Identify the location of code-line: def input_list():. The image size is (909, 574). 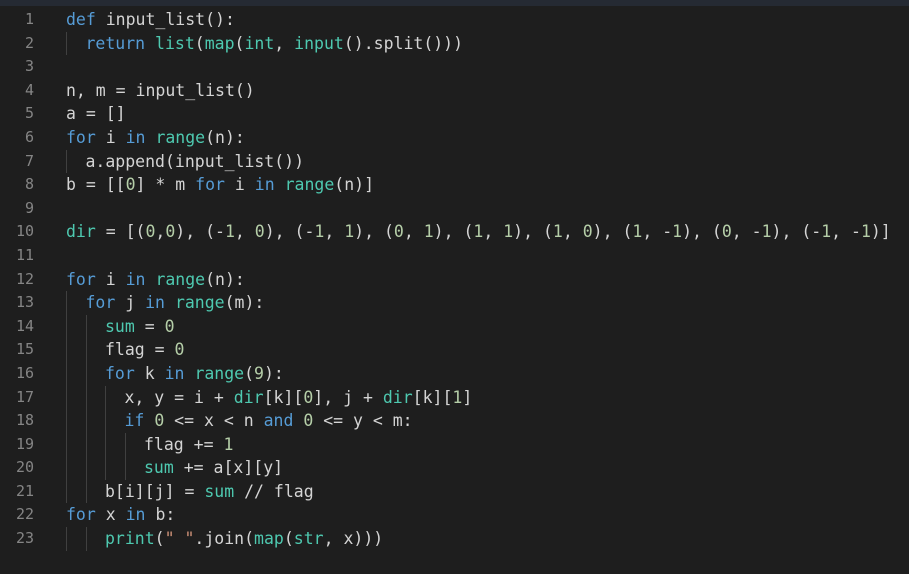
(487, 20).